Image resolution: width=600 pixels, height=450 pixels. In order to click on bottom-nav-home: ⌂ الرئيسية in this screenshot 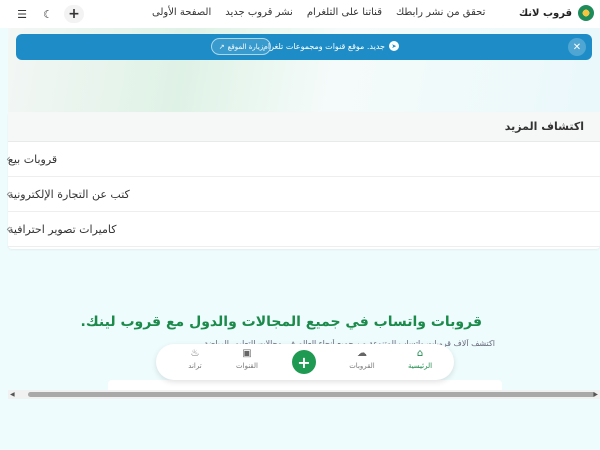, I will do `click(420, 359)`.